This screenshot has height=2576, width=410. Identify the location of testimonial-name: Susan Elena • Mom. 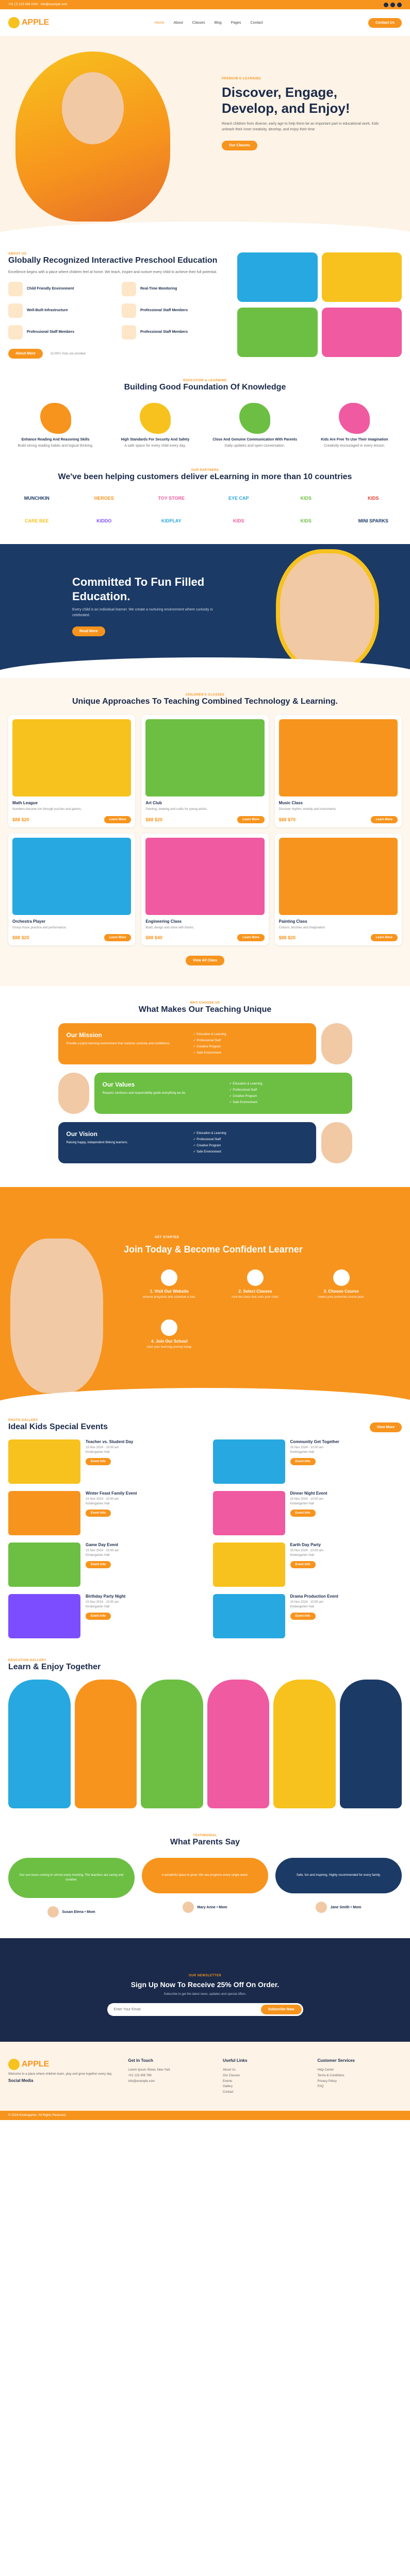
(78, 1912).